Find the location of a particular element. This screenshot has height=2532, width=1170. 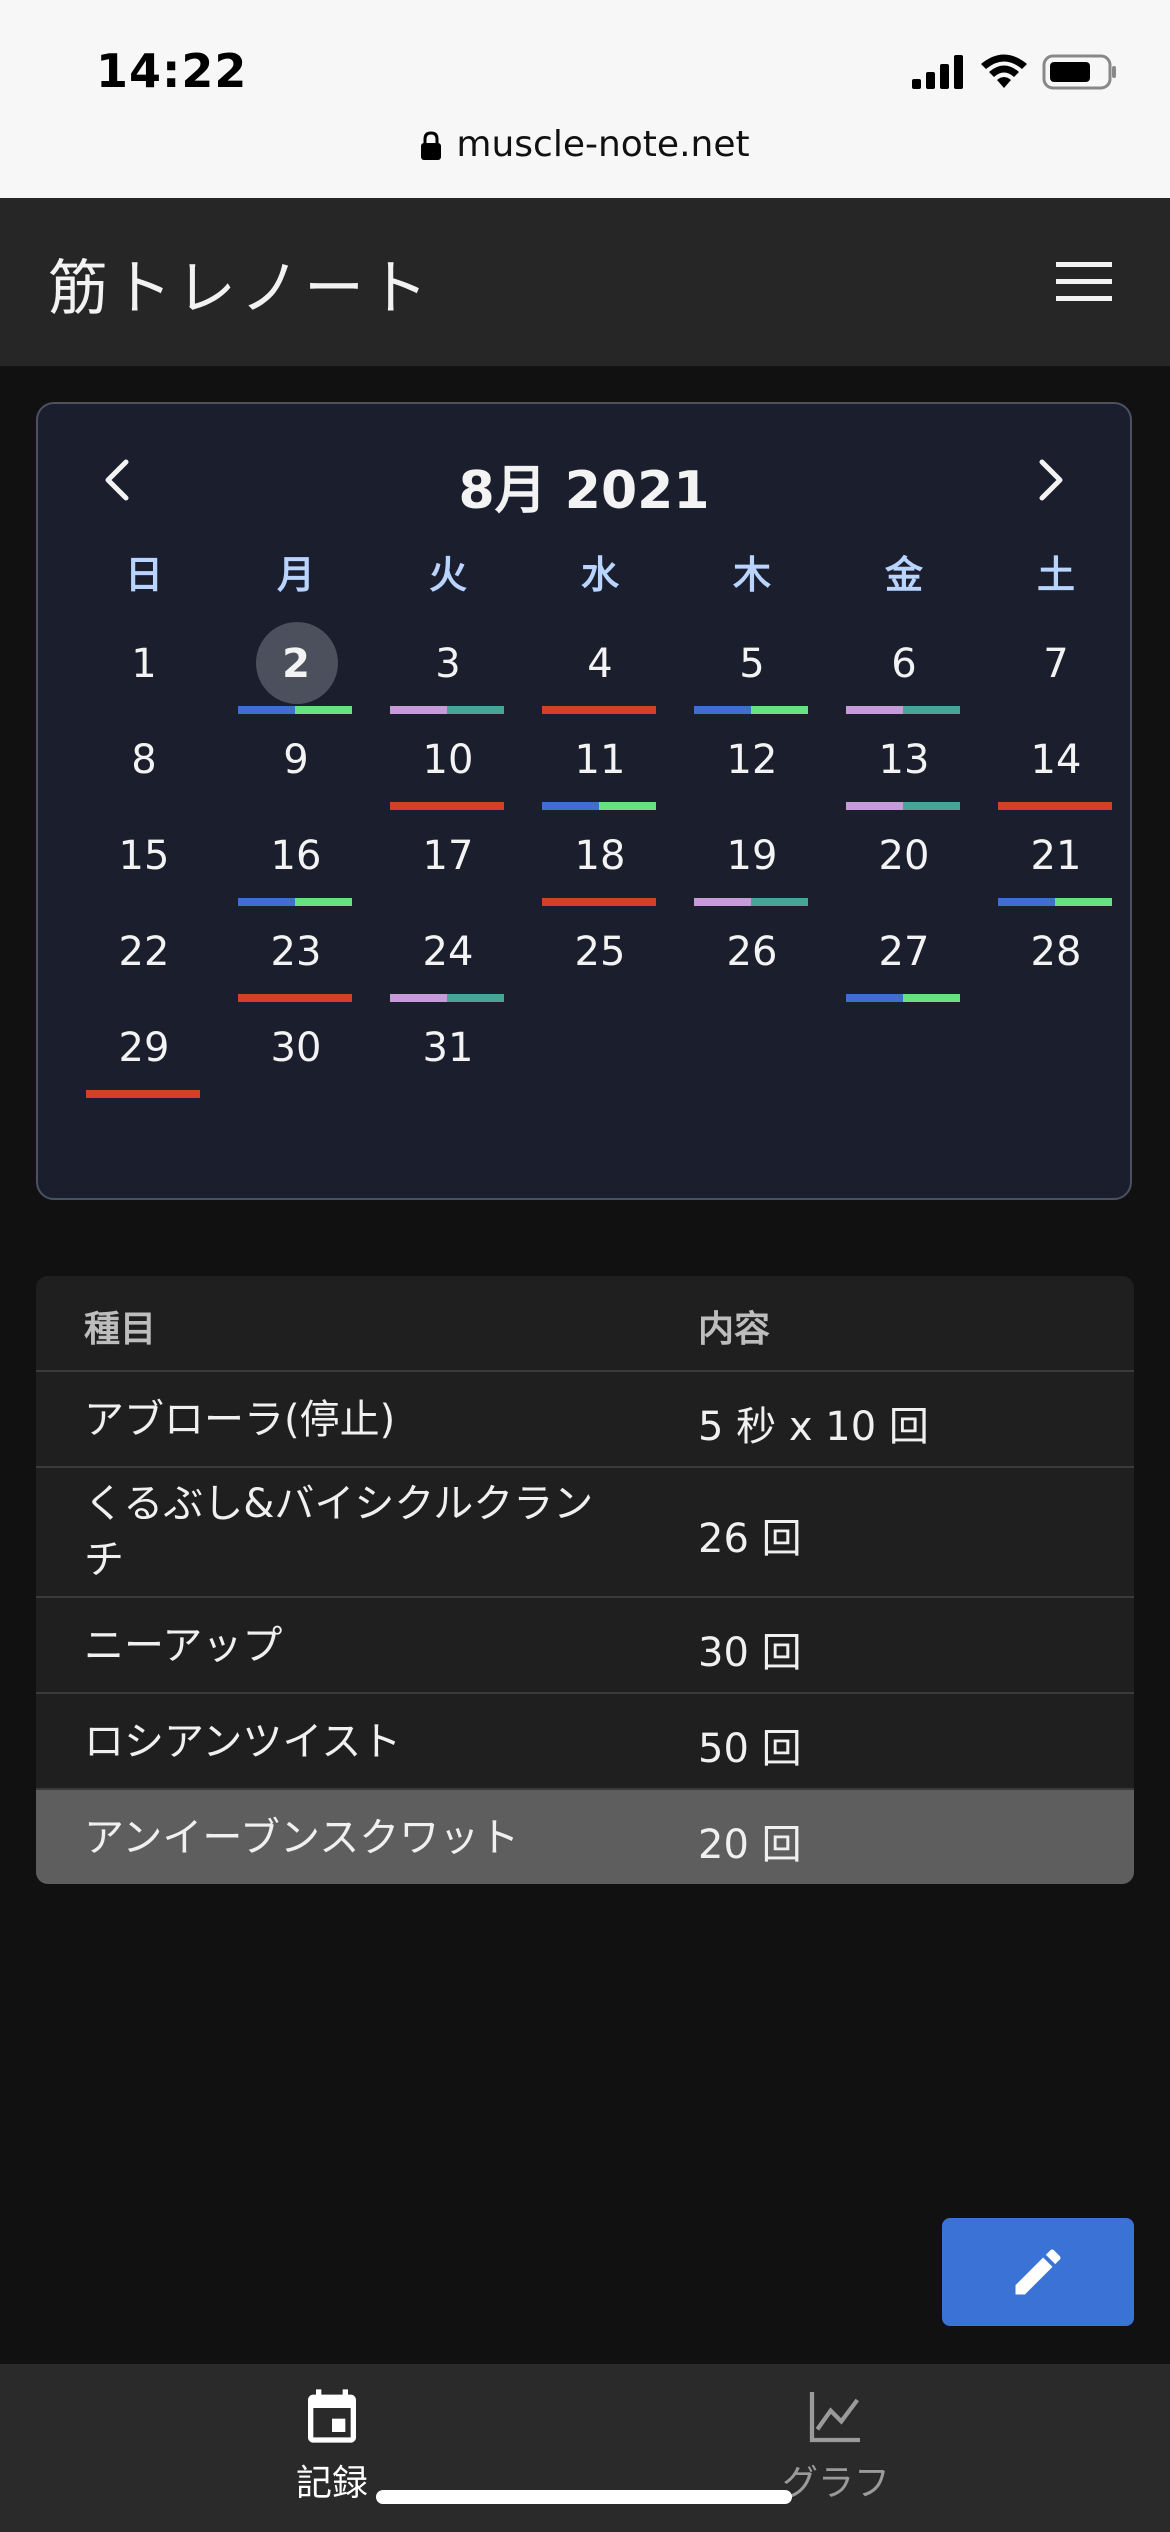

cellular-signal-icon is located at coordinates (937, 72).